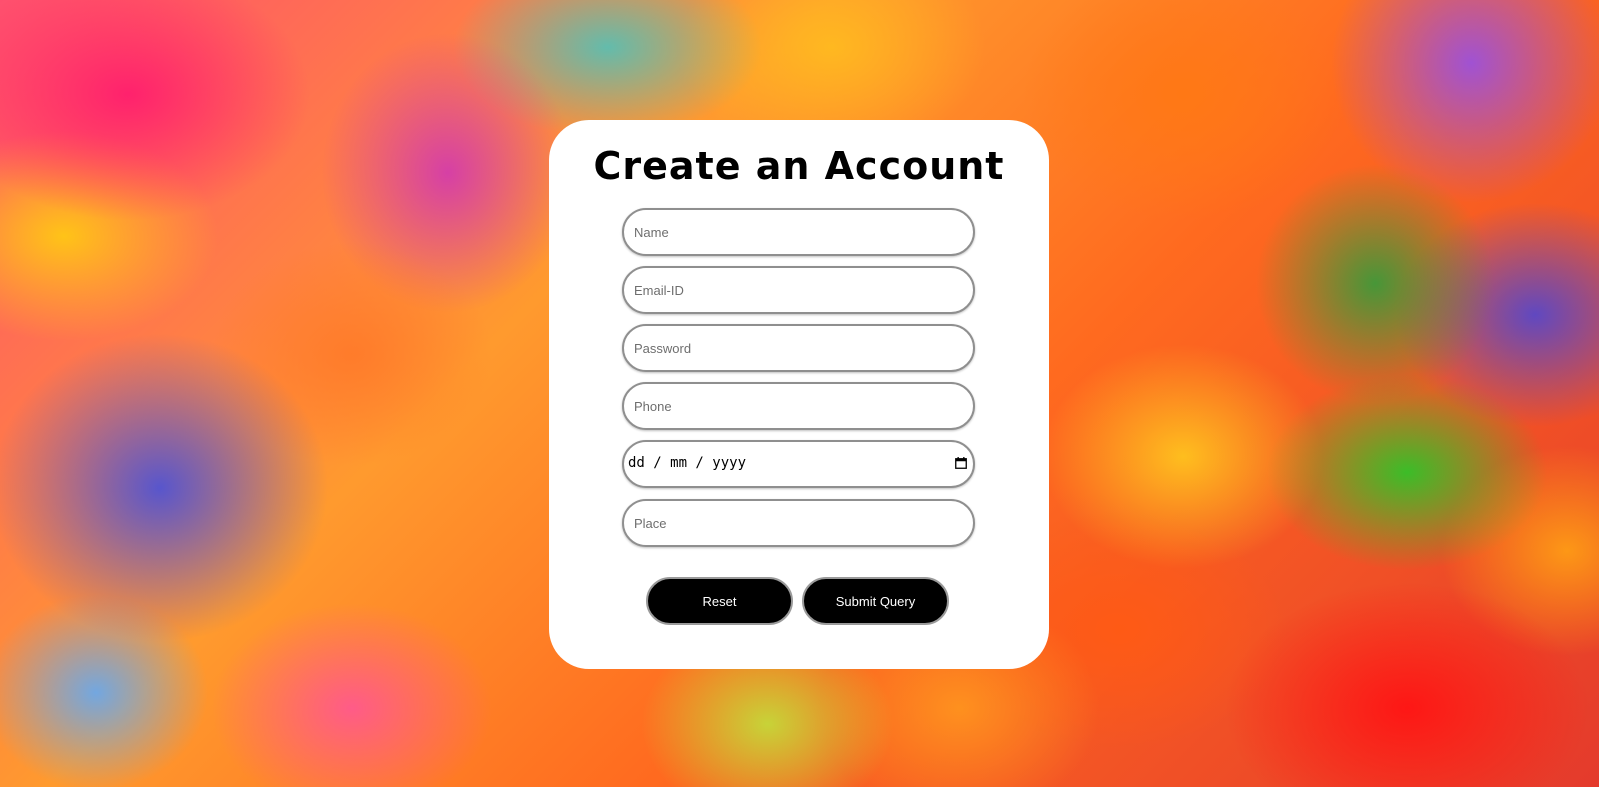  What do you see at coordinates (719, 601) in the screenshot?
I see `reset-button: Reset` at bounding box center [719, 601].